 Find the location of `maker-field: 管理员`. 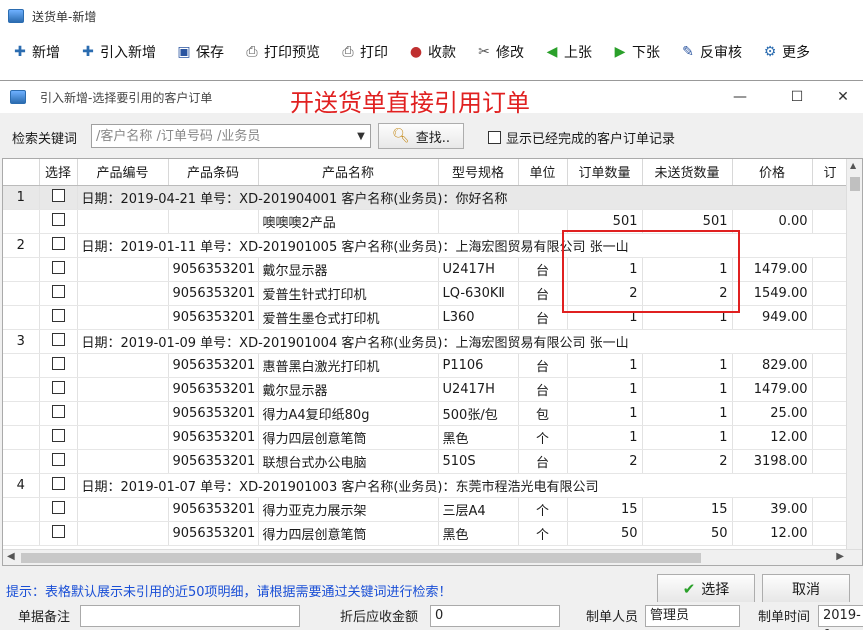

maker-field: 管理员 is located at coordinates (692, 616).